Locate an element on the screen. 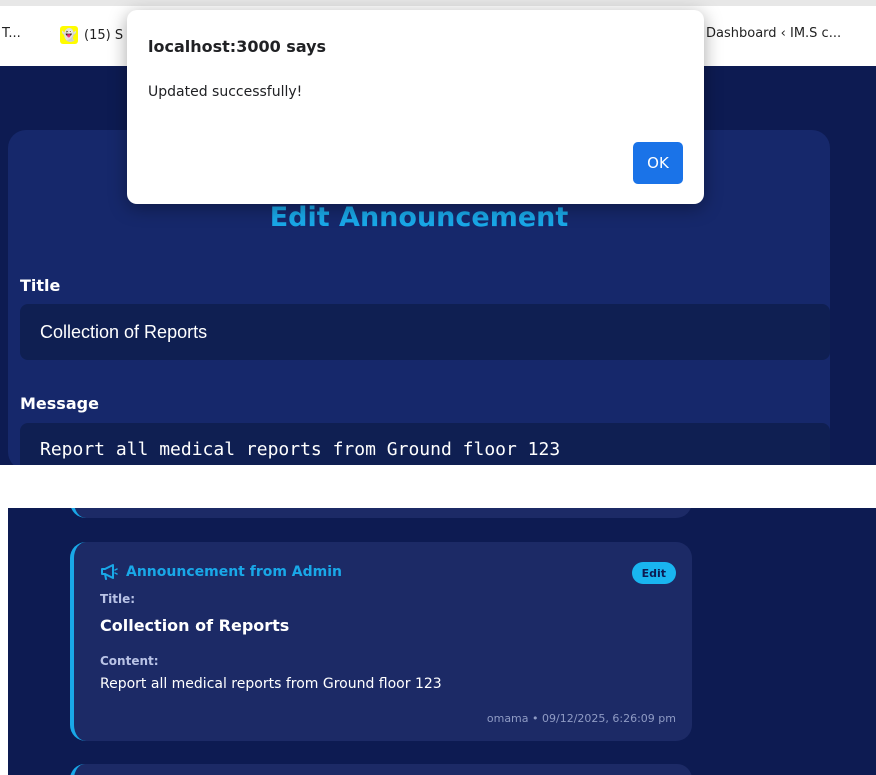 This screenshot has width=876, height=775. megaphone-icon is located at coordinates (109, 572).